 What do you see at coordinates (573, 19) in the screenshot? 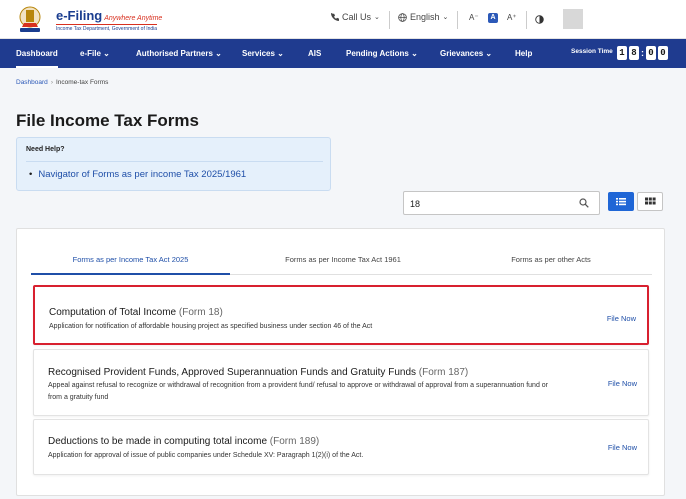
I see `avatar` at bounding box center [573, 19].